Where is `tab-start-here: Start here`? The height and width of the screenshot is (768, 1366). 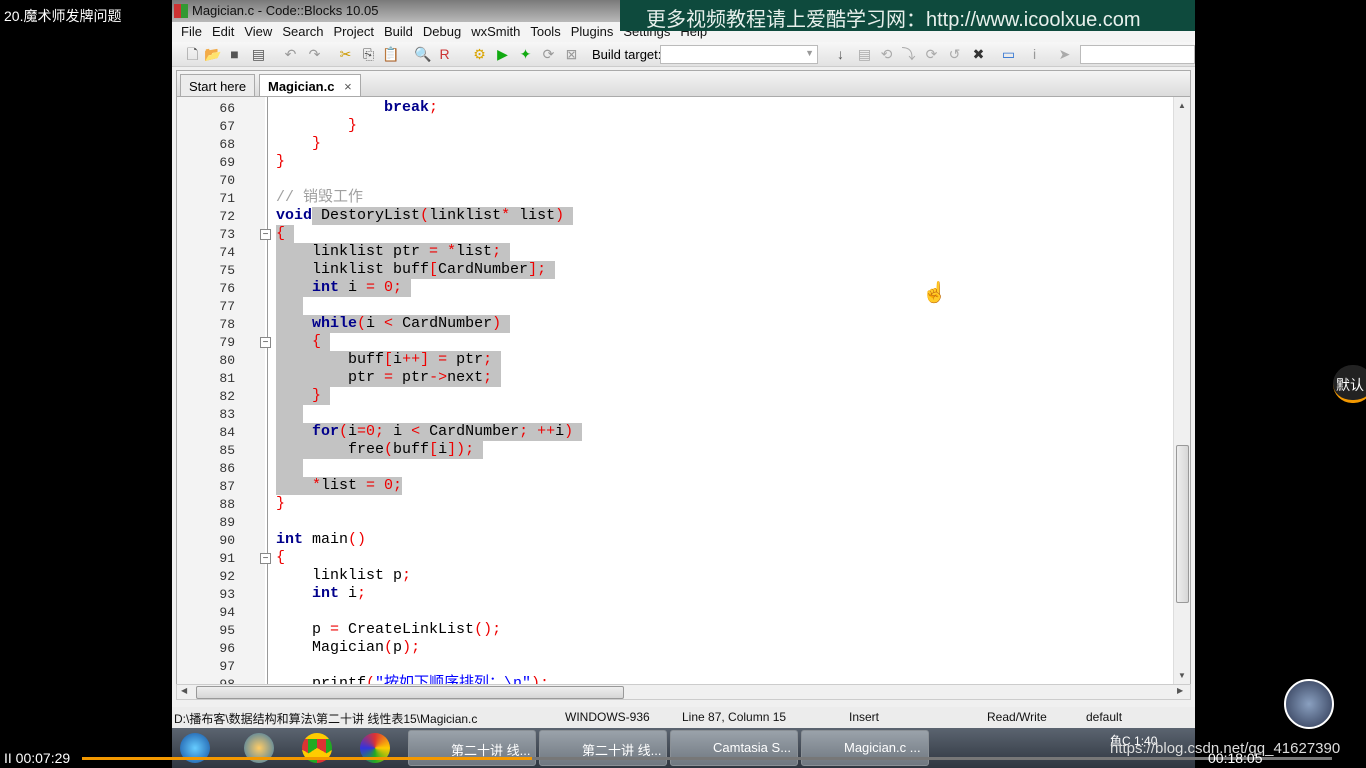
tab-start-here: Start here is located at coordinates (218, 85).